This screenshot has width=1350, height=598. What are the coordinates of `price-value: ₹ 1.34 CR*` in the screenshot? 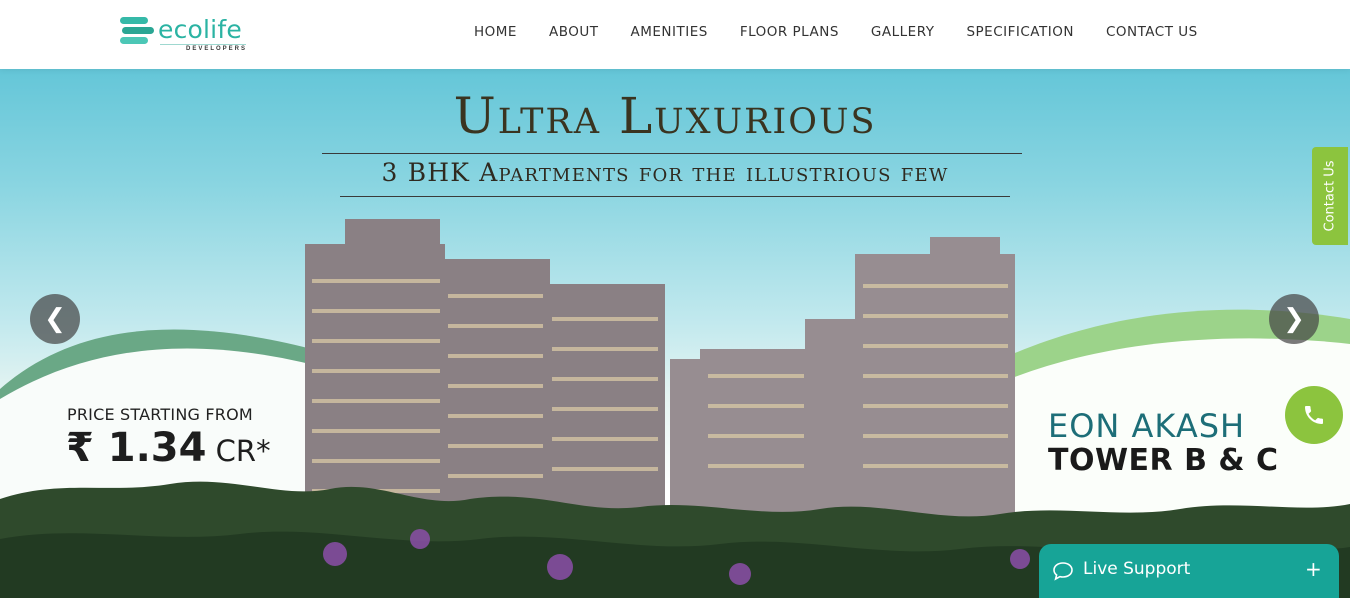 It's located at (168, 448).